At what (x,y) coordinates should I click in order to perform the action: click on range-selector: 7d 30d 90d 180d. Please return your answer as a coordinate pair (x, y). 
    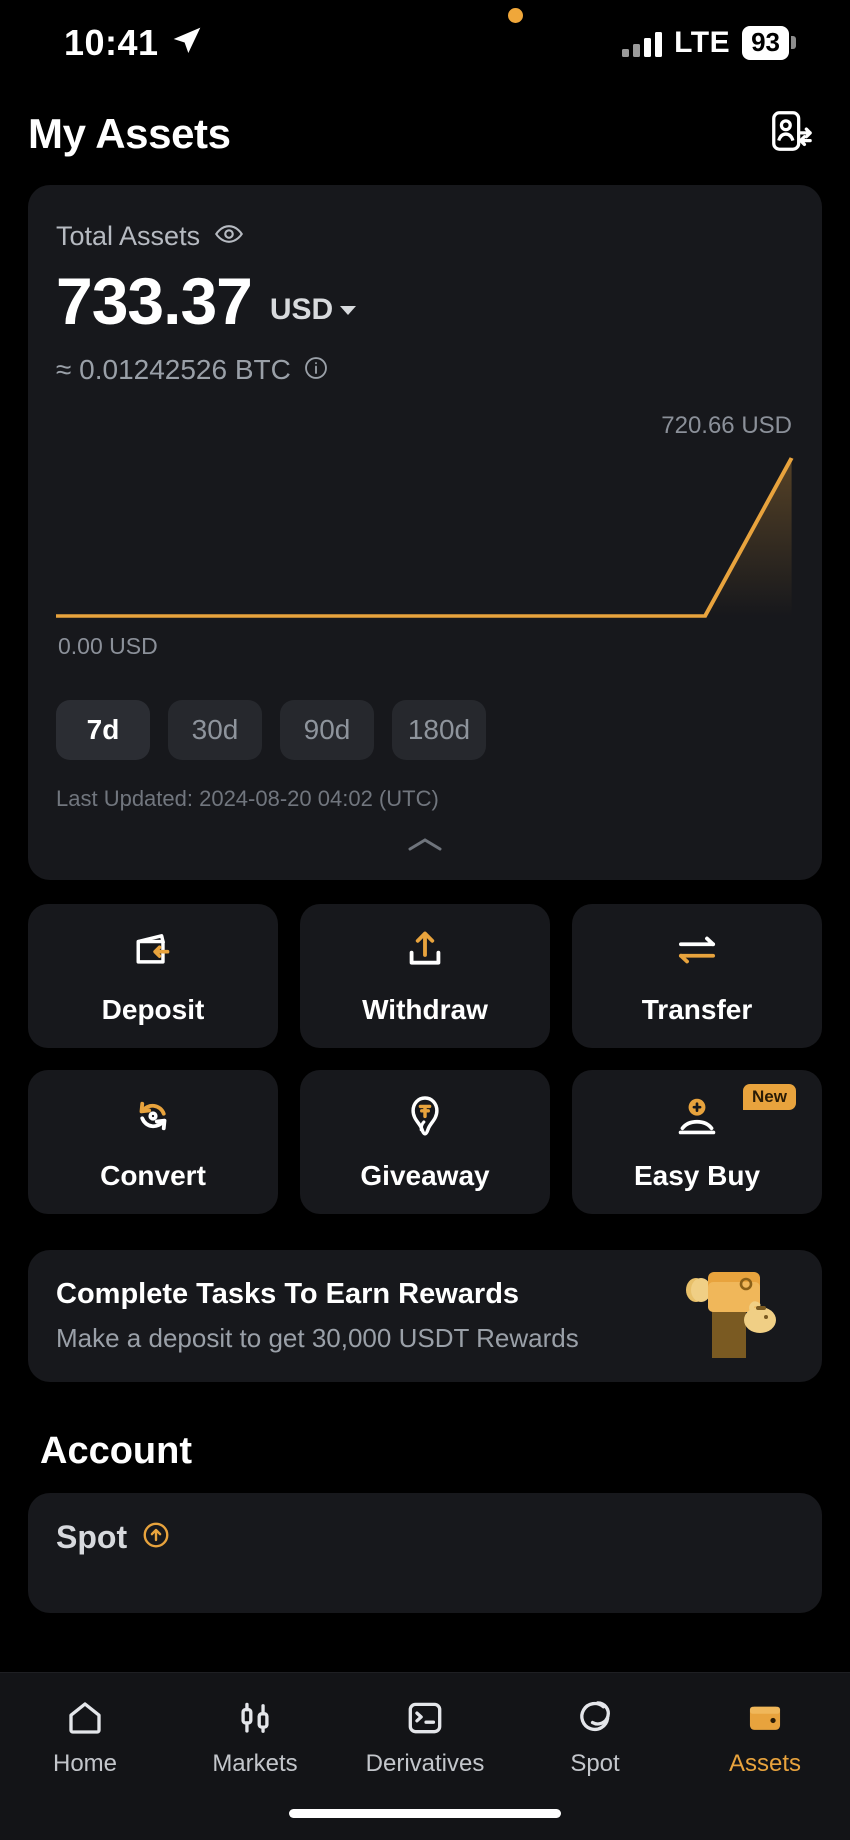
    Looking at the image, I should click on (425, 730).